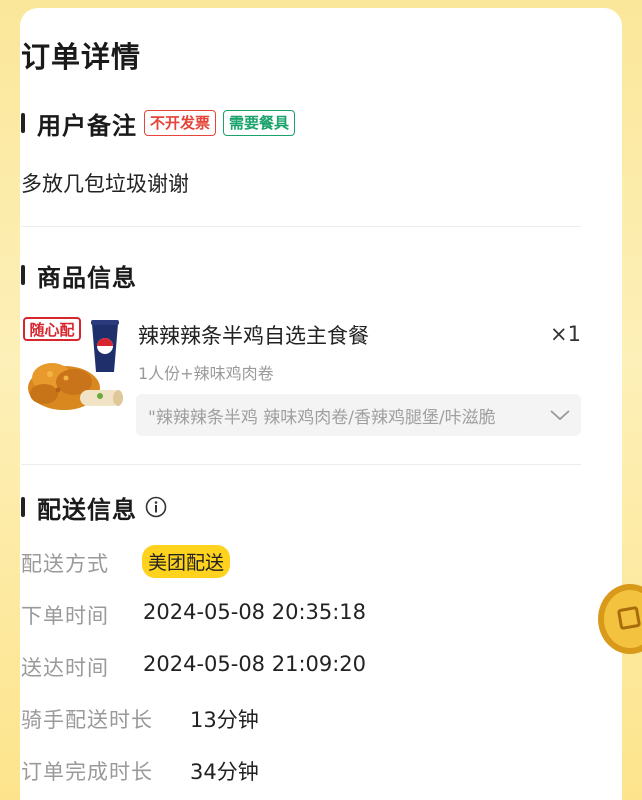  What do you see at coordinates (65, 668) in the screenshot?
I see `delivered-time-label: 送达时间` at bounding box center [65, 668].